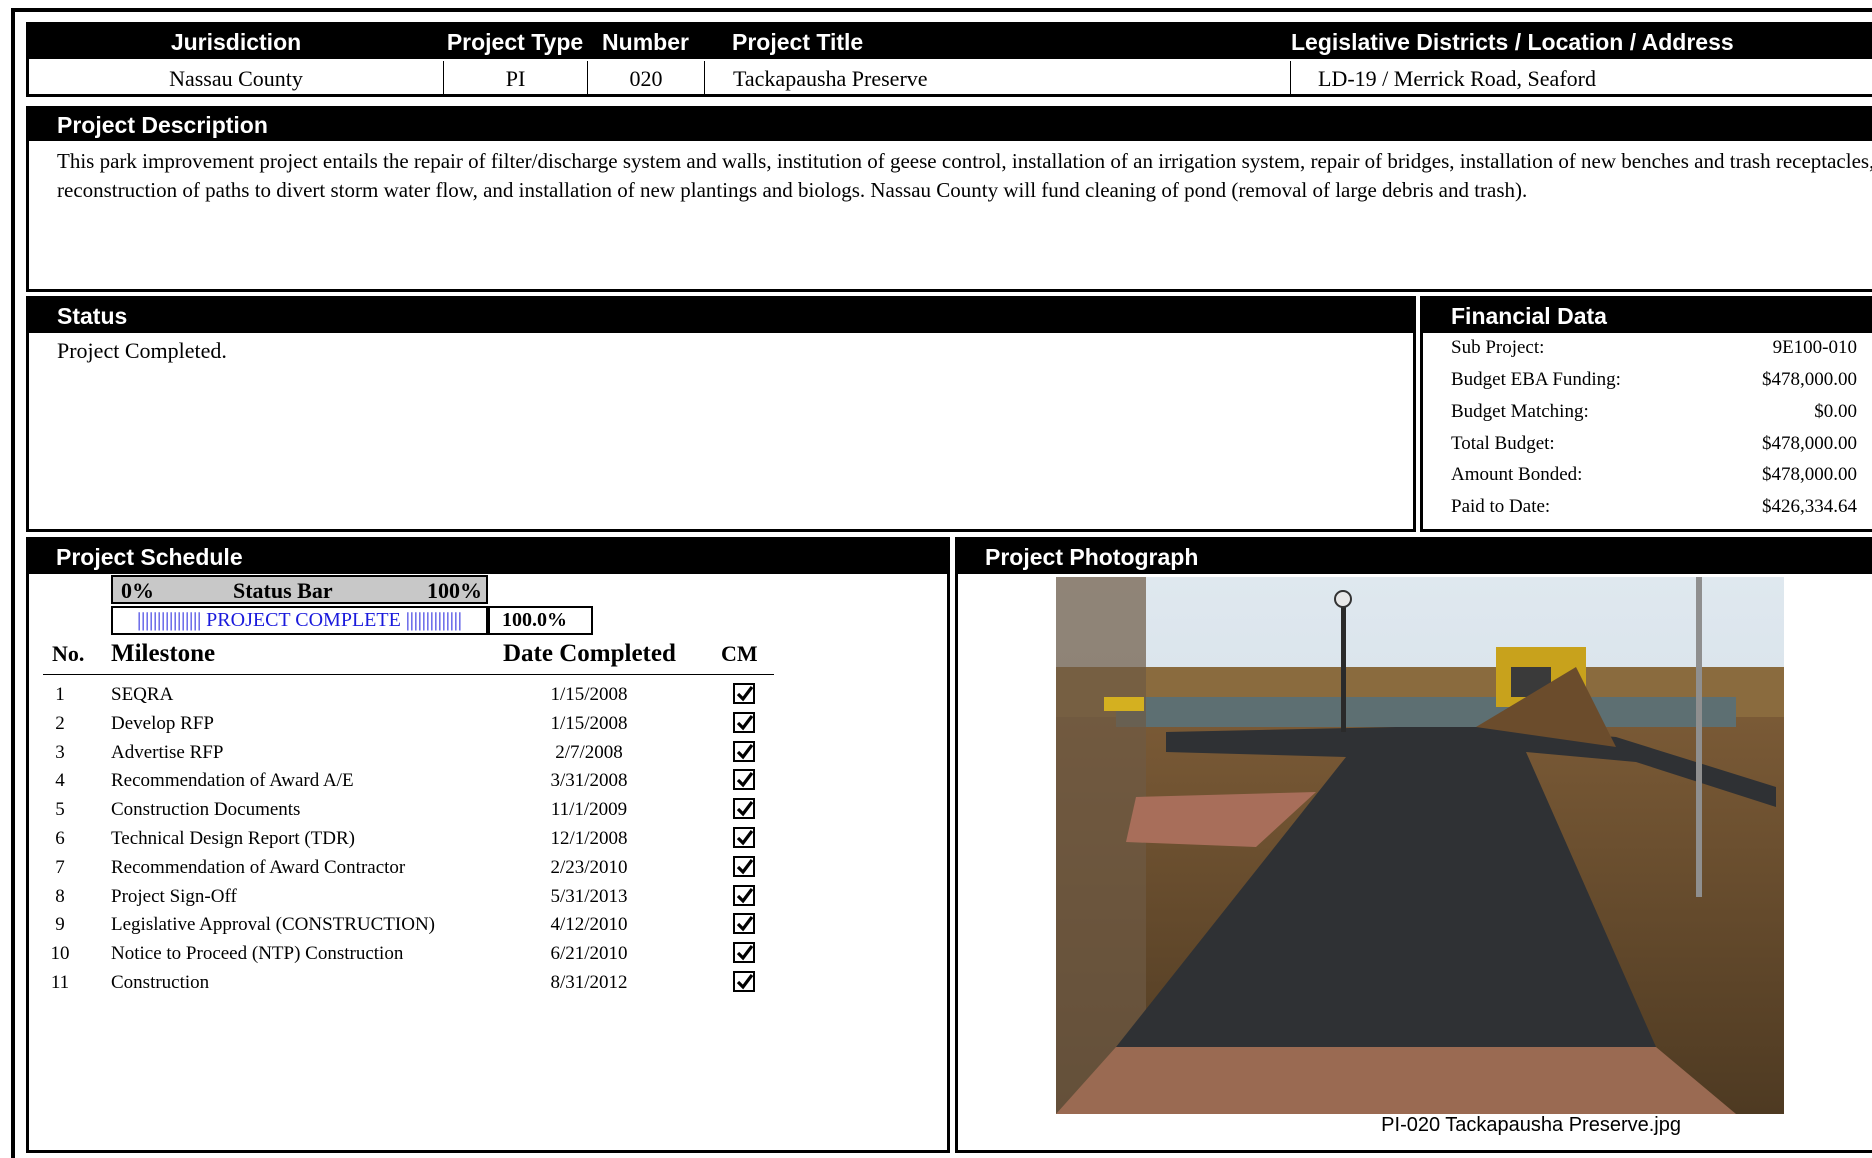  I want to click on milestone-number: 8, so click(60, 896).